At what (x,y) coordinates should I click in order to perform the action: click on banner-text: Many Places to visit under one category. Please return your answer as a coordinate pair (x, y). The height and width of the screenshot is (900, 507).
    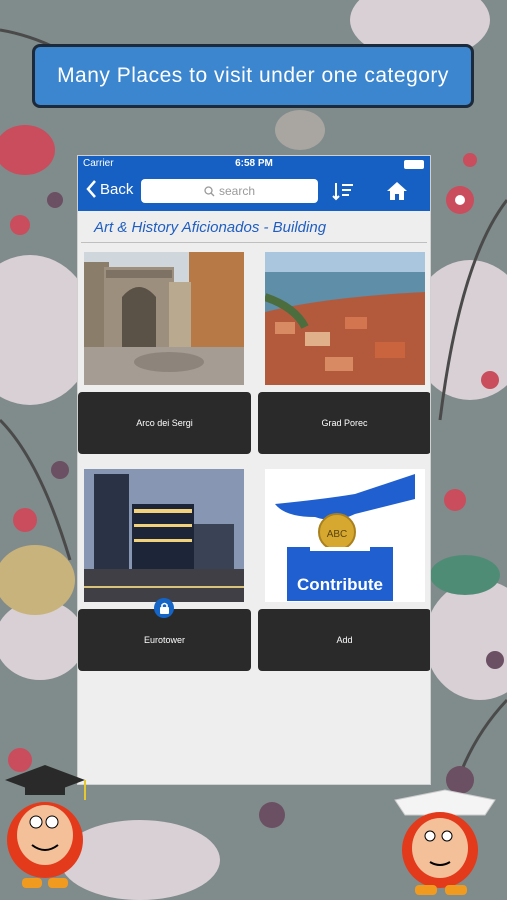
    Looking at the image, I should click on (253, 75).